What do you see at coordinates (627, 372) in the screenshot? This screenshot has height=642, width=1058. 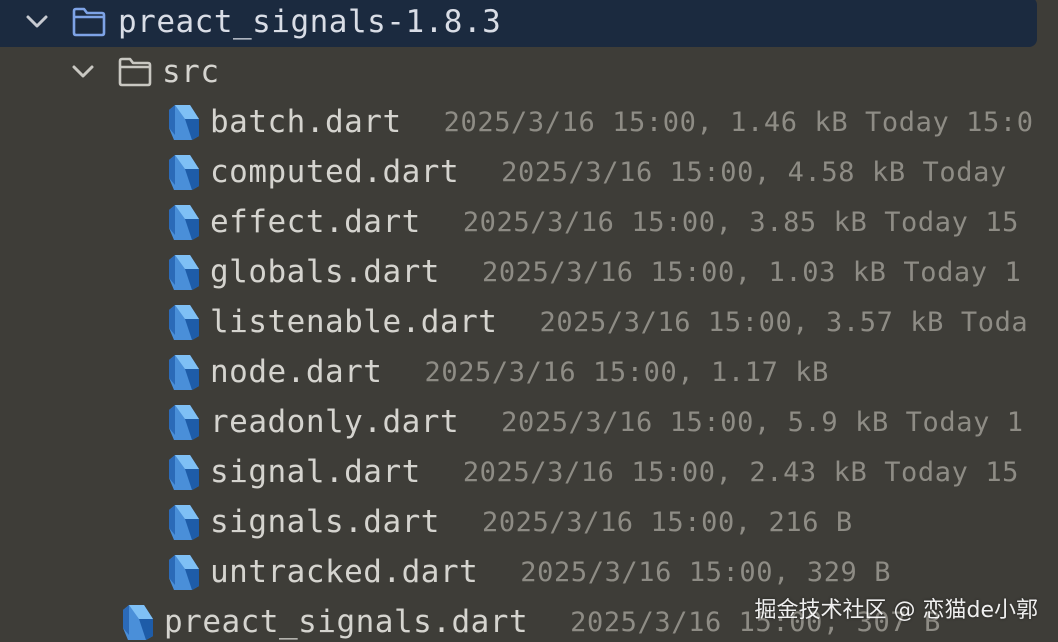 I see `file-meta: 2025/3/16 15:00, 1.17 kB` at bounding box center [627, 372].